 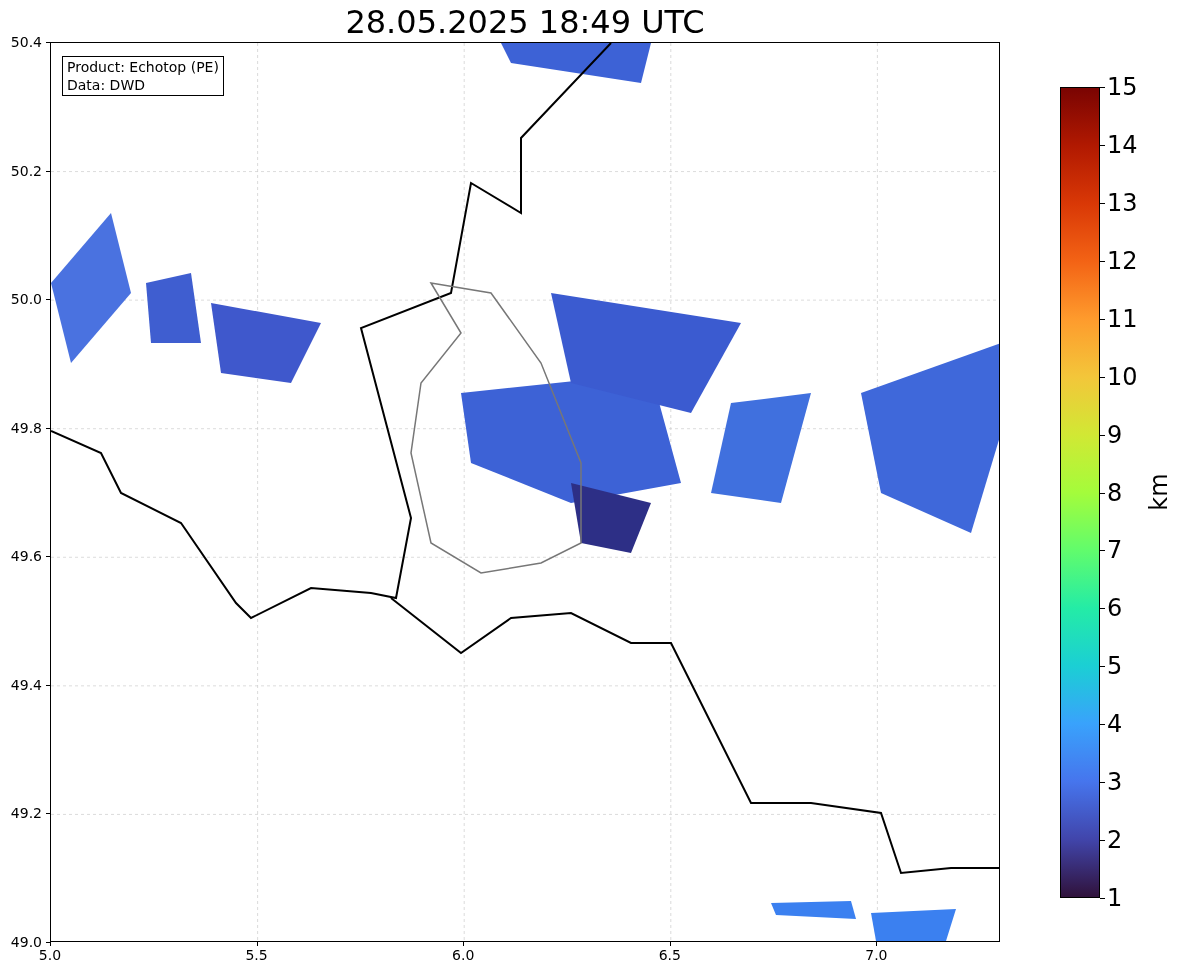 What do you see at coordinates (26, 684) in the screenshot?
I see `axis-tick-label: 49.4` at bounding box center [26, 684].